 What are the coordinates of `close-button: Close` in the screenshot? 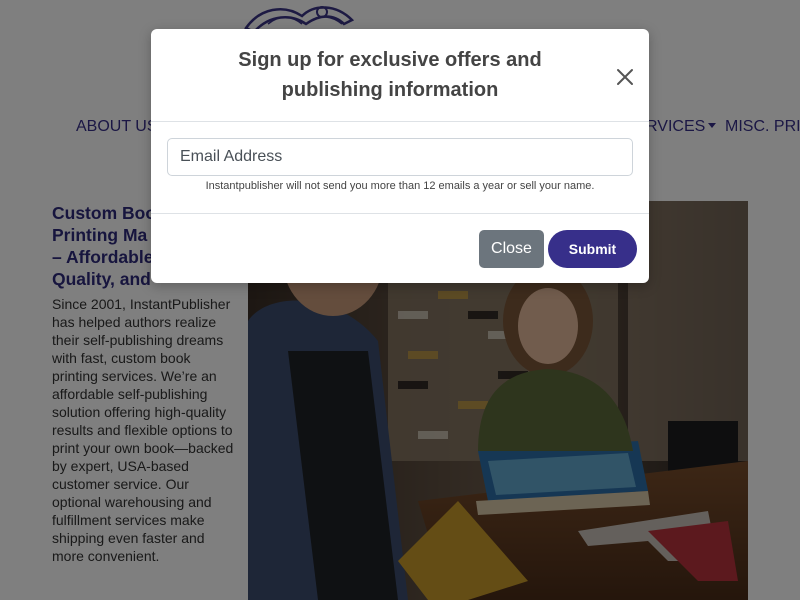 It's located at (511, 249).